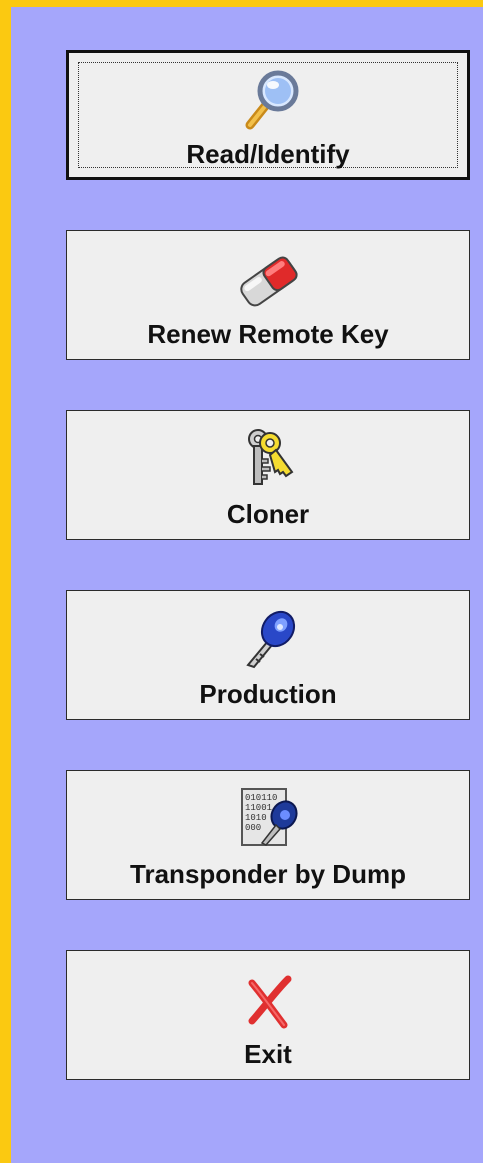 This screenshot has width=483, height=1163. I want to click on exit-label: Exit, so click(268, 1054).